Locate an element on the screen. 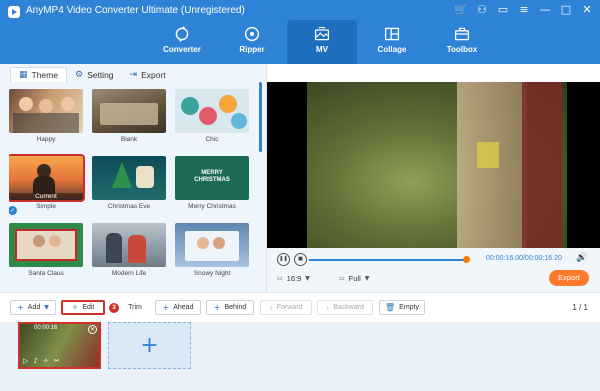 Image resolution: width=600 pixels, height=391 pixels. export-button: Export is located at coordinates (569, 278).